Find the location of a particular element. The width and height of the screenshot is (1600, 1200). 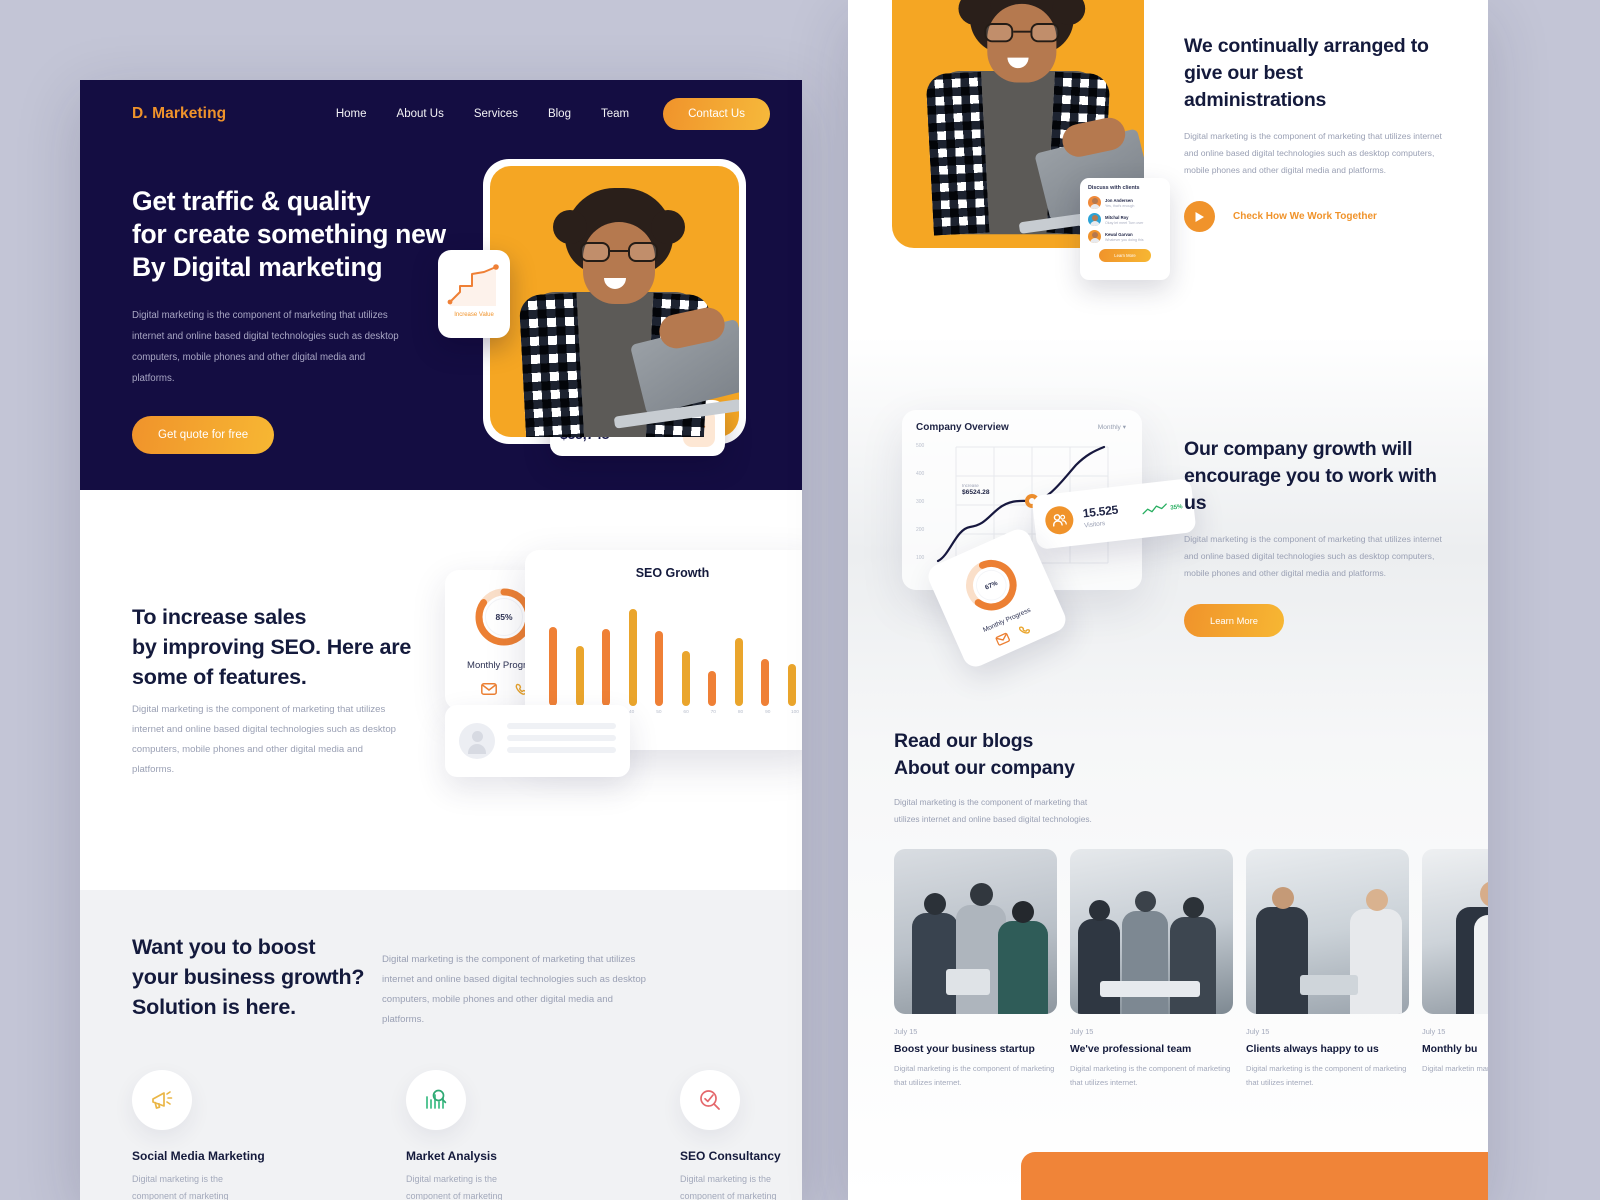

seo-growth-title: SEO Growth is located at coordinates (672, 573).